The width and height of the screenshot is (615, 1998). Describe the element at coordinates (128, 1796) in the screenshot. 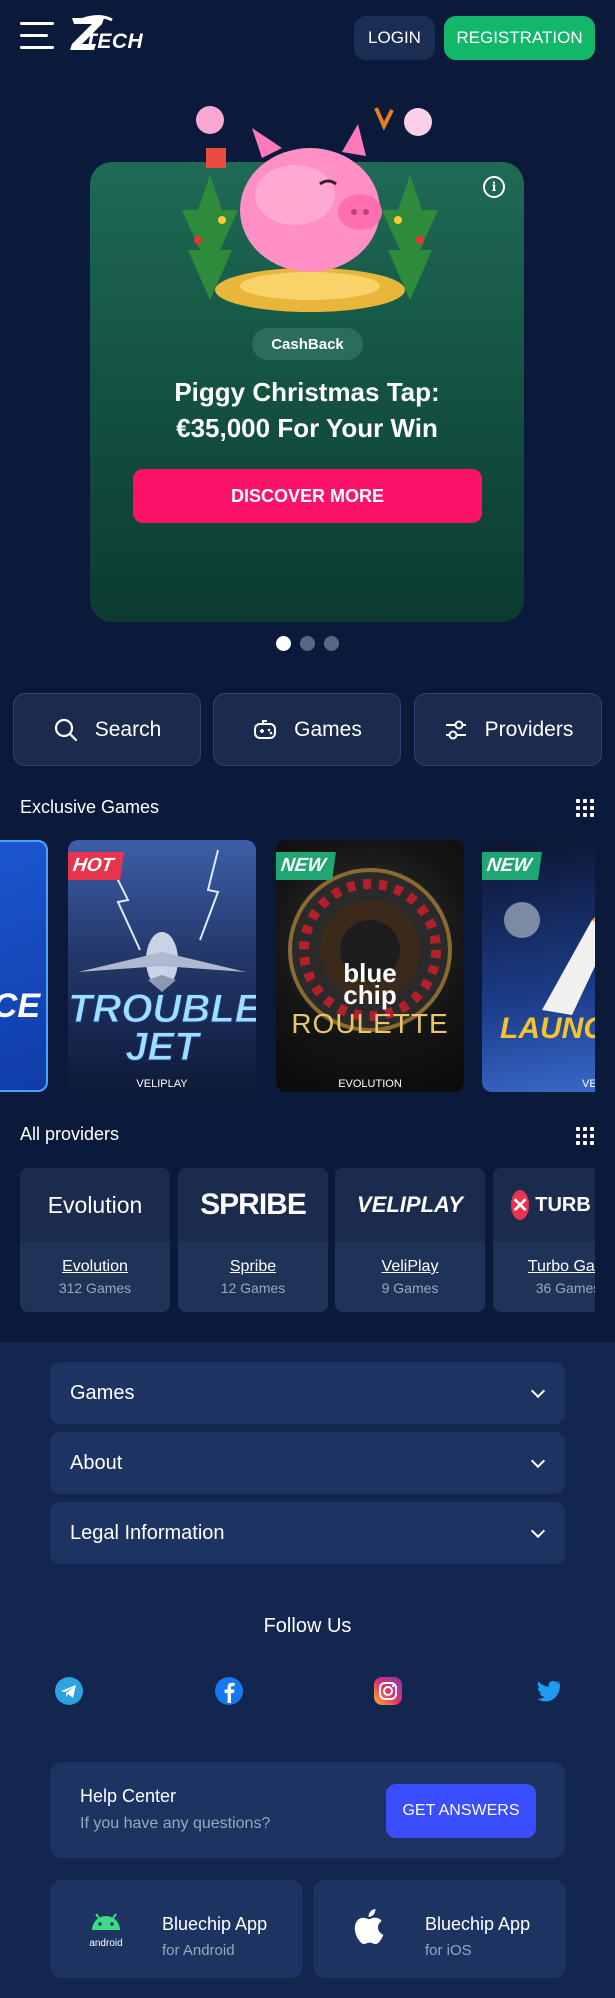

I see `help-center-title: Help Center` at that location.